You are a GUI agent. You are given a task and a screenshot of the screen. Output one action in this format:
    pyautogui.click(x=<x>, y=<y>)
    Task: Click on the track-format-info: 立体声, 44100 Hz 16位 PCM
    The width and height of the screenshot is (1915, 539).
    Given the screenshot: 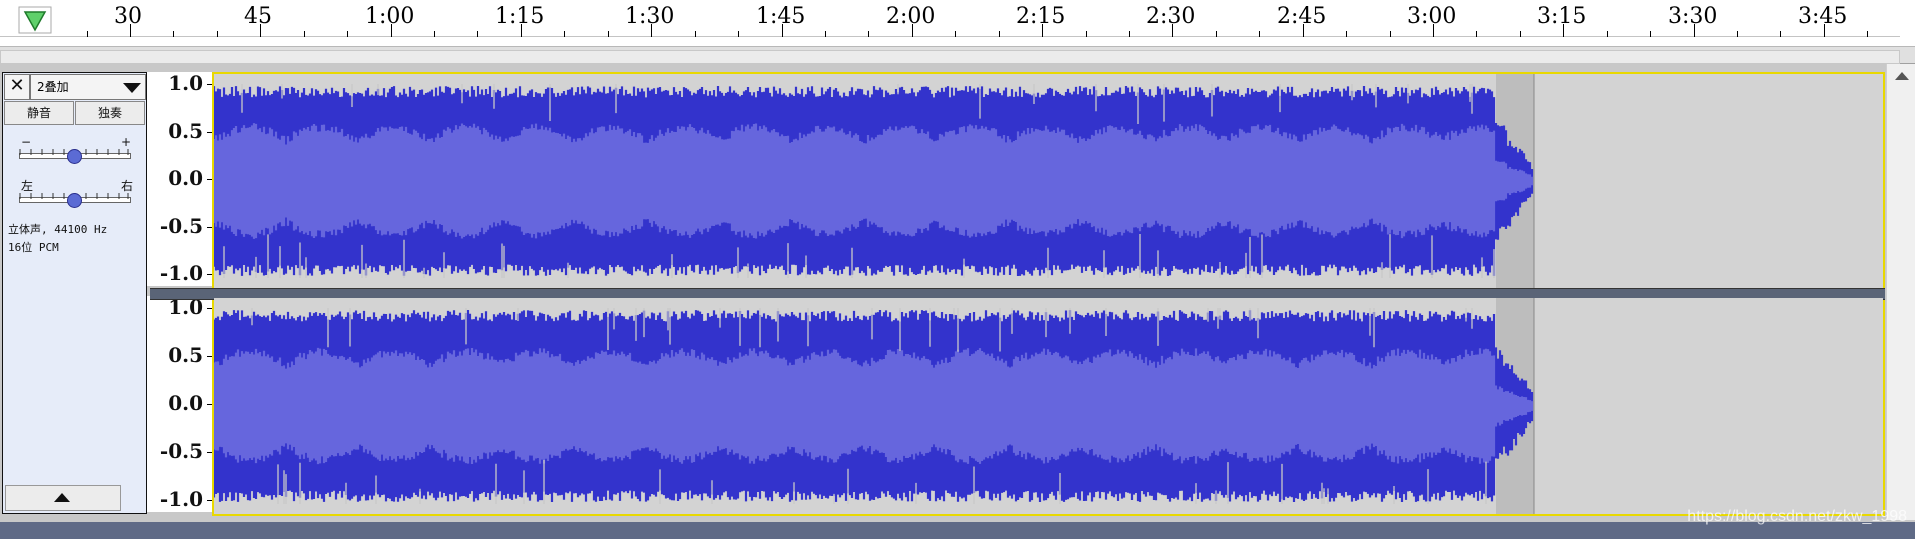 What is the action you would take?
    pyautogui.click(x=57, y=239)
    